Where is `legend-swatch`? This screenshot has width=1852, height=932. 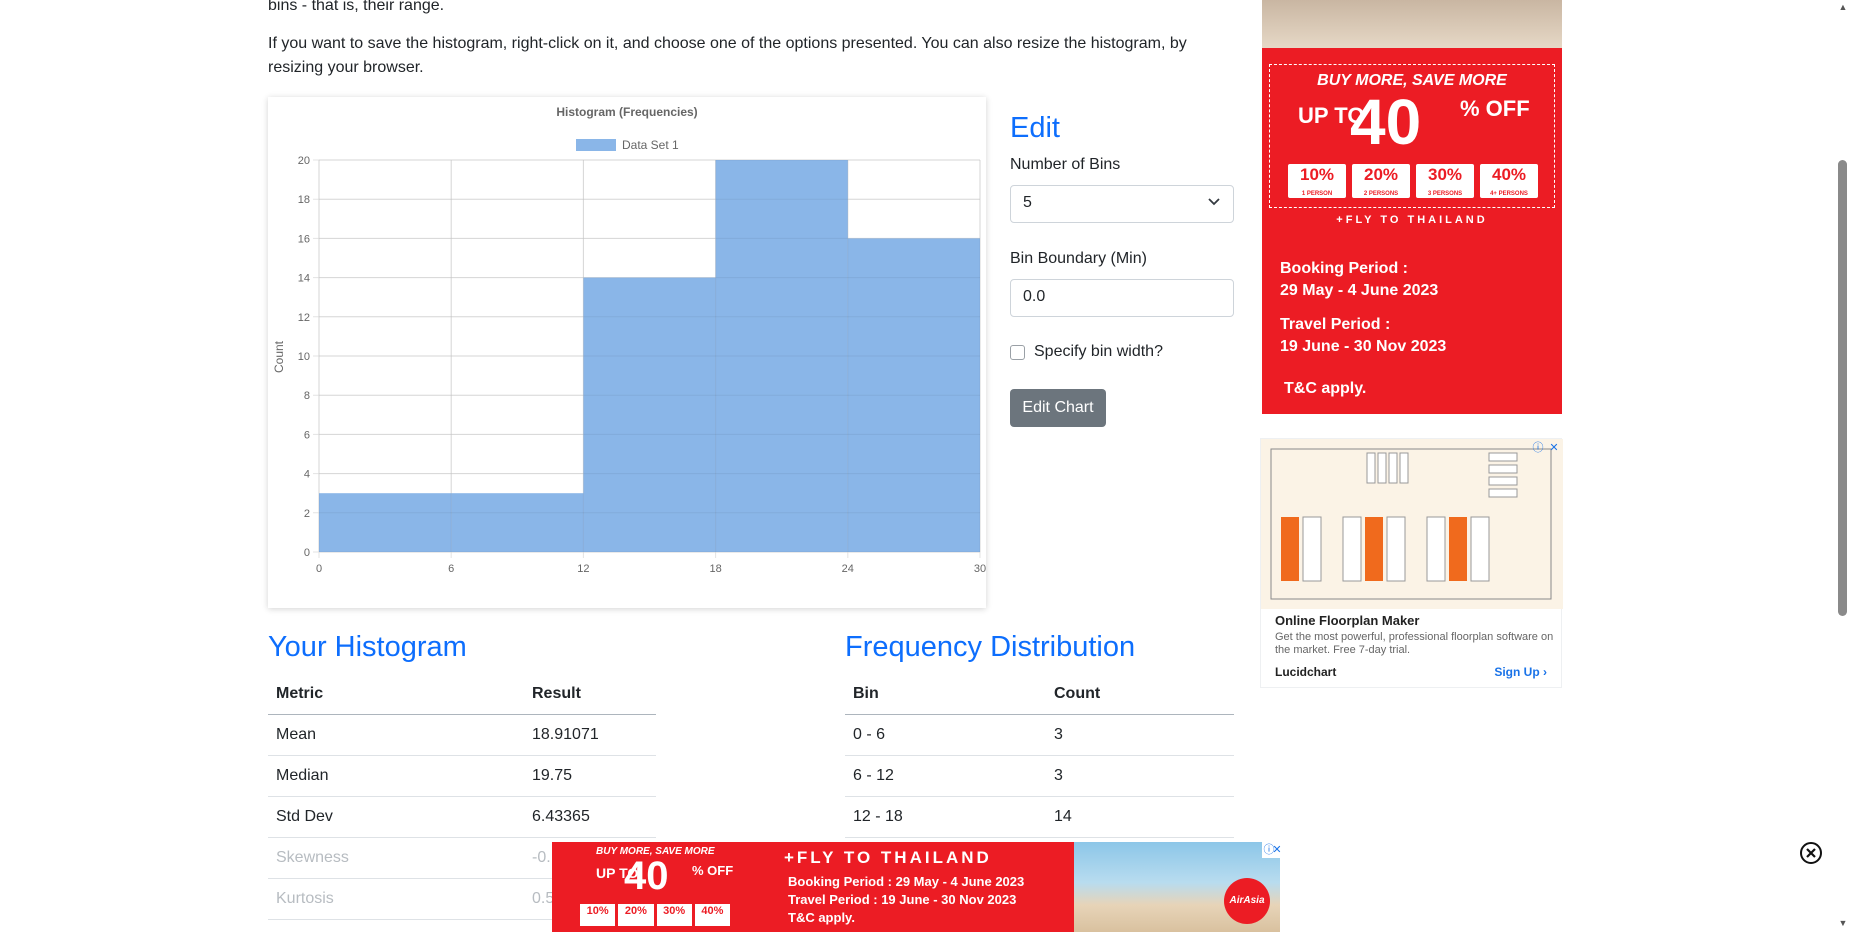 legend-swatch is located at coordinates (596, 145).